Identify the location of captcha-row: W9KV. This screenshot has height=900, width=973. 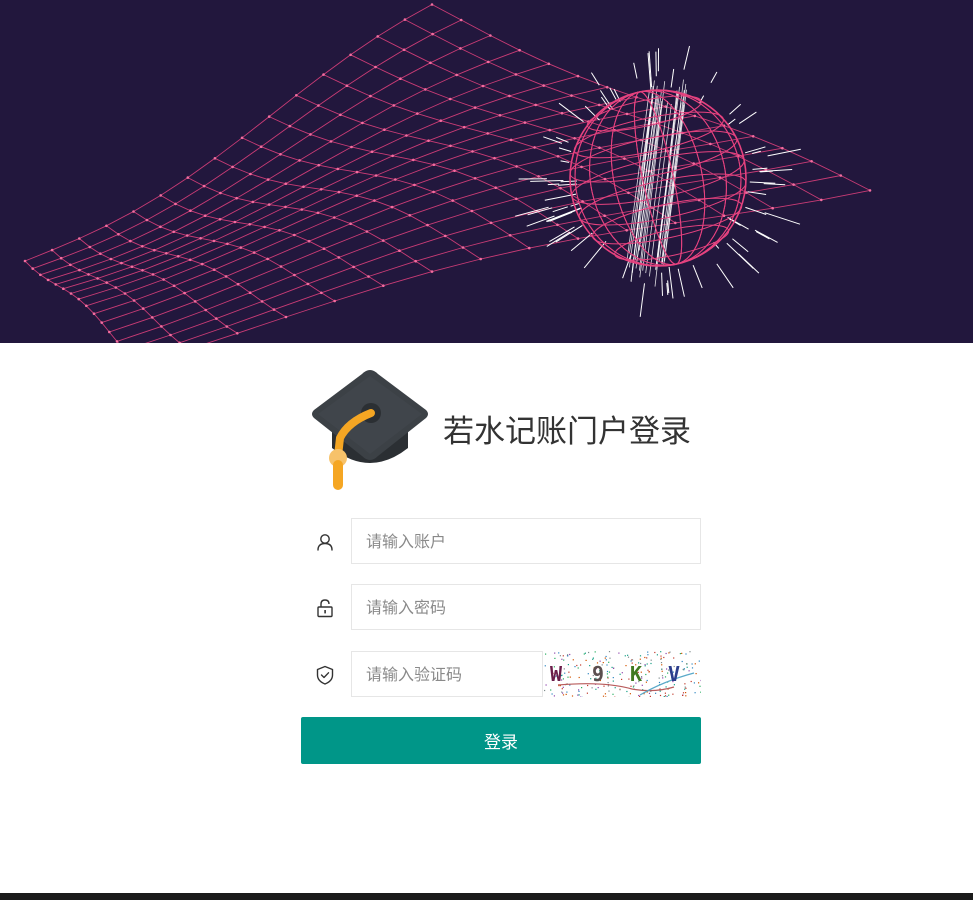
(501, 675).